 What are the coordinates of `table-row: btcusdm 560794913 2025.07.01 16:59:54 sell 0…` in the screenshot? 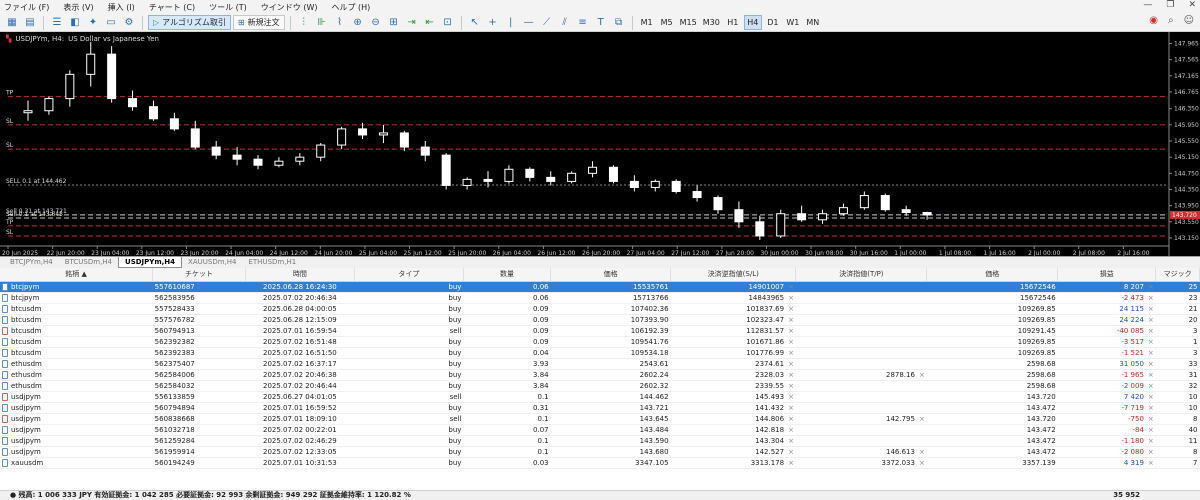 It's located at (600, 331).